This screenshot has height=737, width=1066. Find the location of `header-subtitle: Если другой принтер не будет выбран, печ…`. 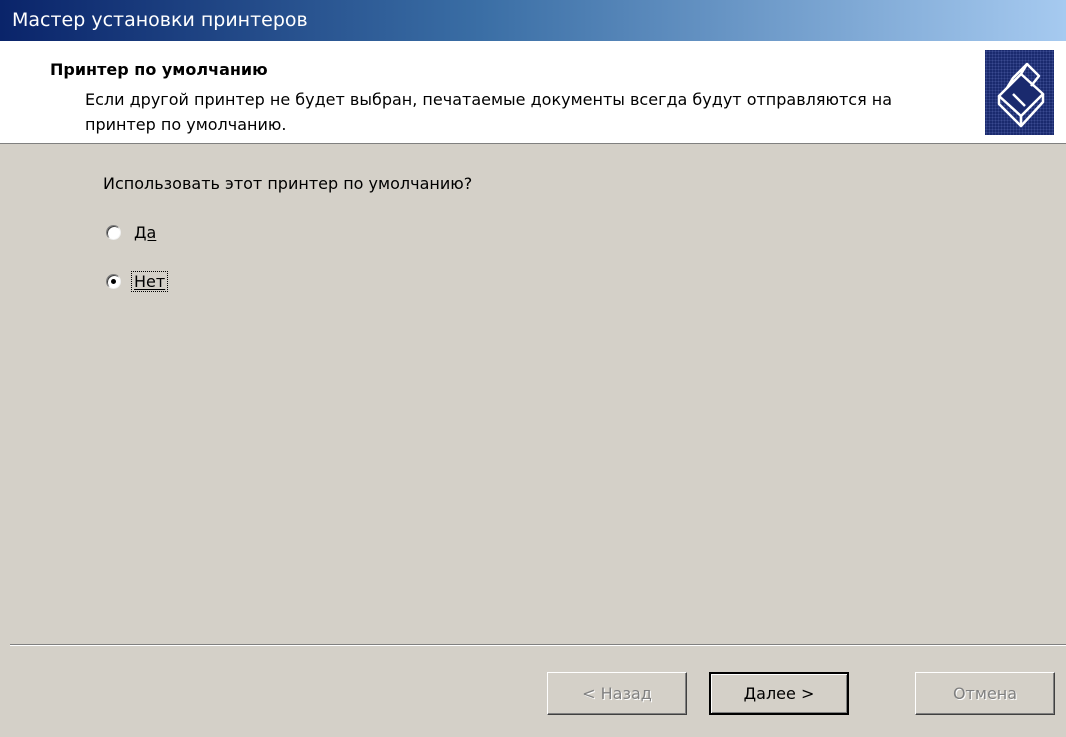

header-subtitle: Если другой принтер не будет выбран, печ… is located at coordinates (489, 112).